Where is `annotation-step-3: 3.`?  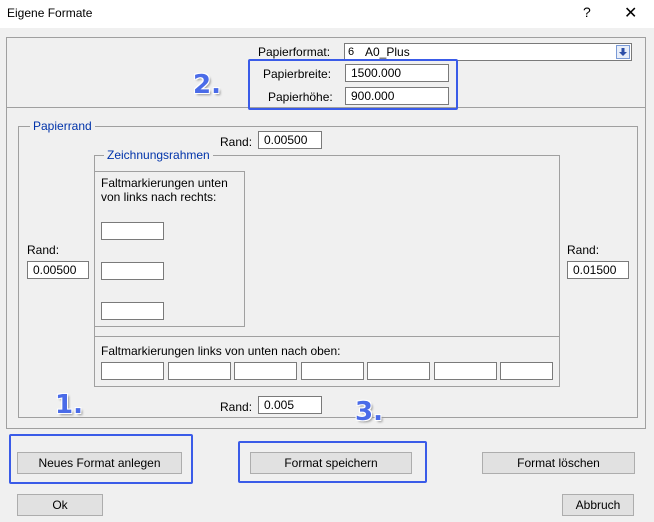
annotation-step-3: 3. is located at coordinates (369, 412).